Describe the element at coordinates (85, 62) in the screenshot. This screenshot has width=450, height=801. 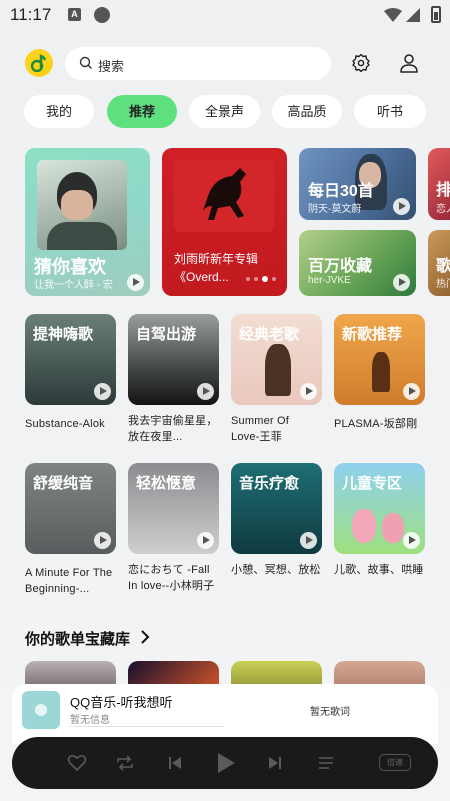
I see `search-icon` at that location.